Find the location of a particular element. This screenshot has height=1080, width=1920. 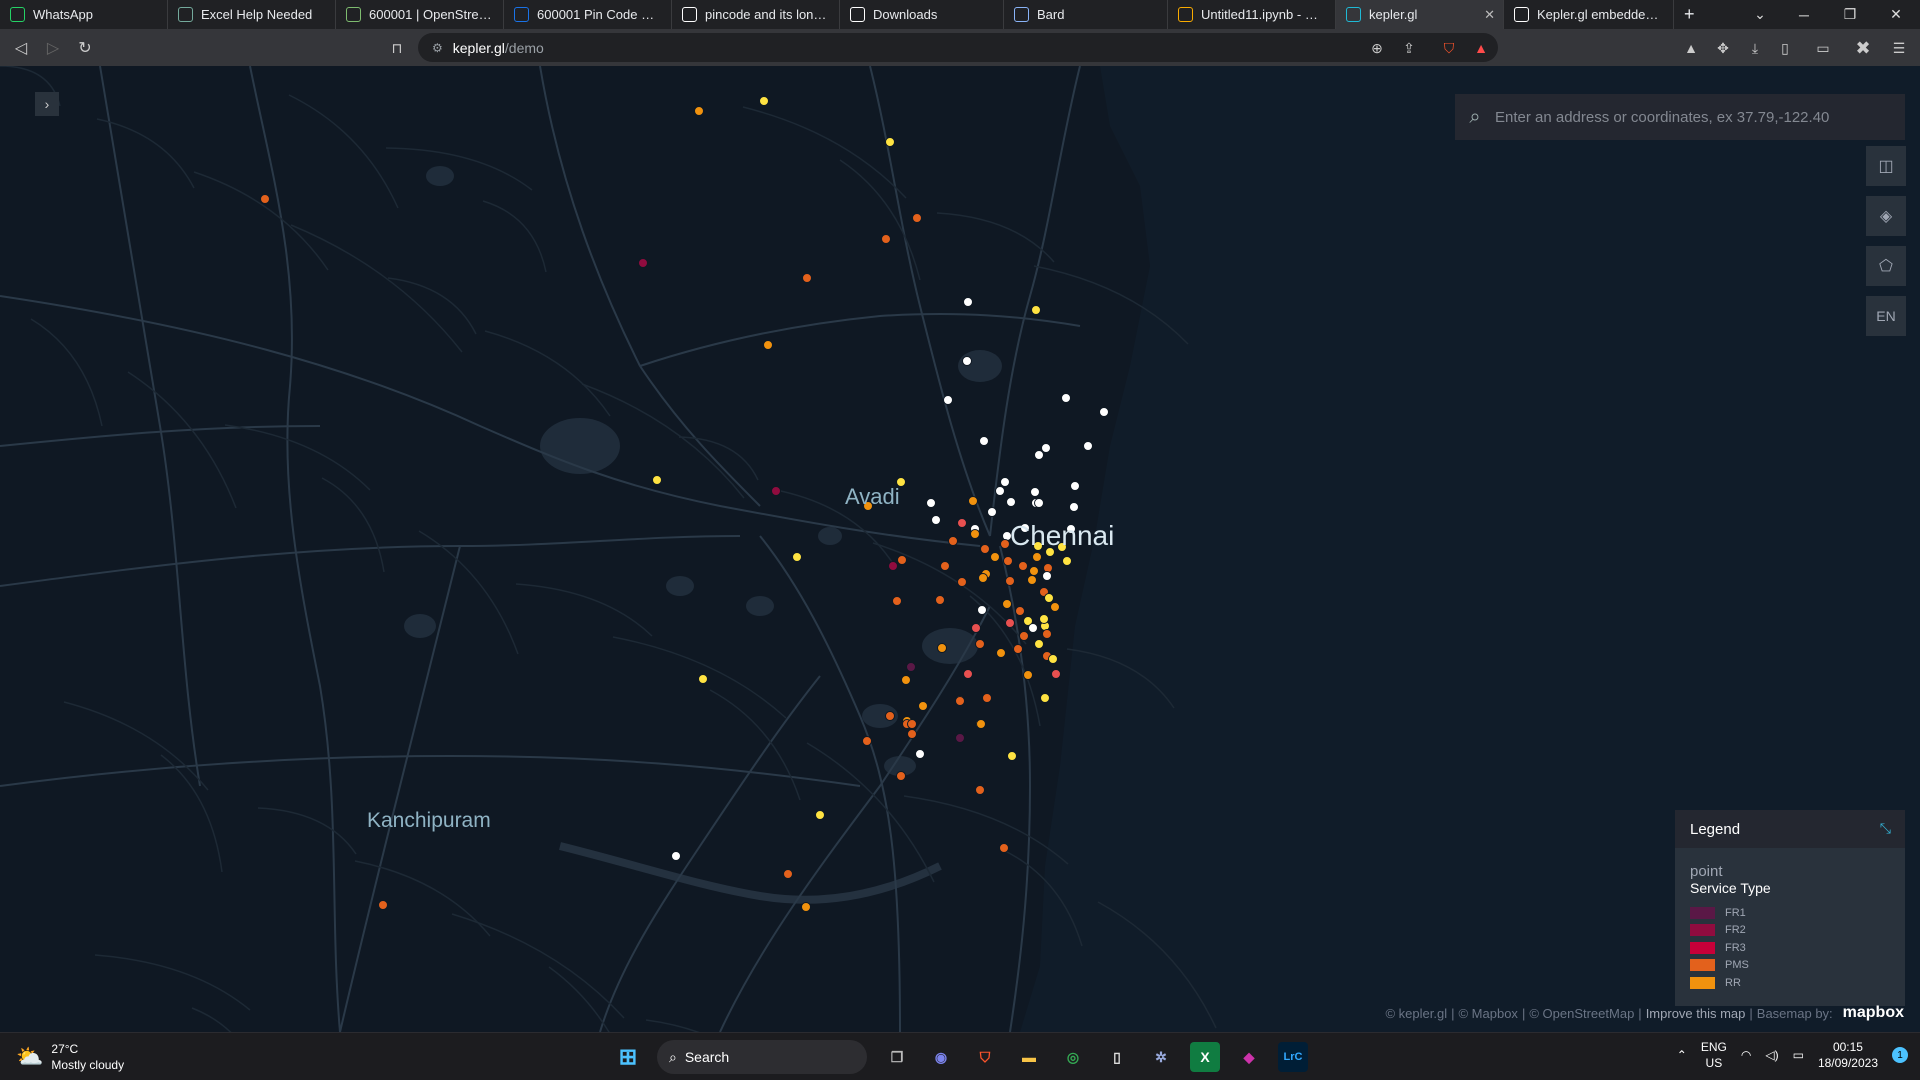

snipping-tool-icon: ✲ is located at coordinates (1161, 1057).